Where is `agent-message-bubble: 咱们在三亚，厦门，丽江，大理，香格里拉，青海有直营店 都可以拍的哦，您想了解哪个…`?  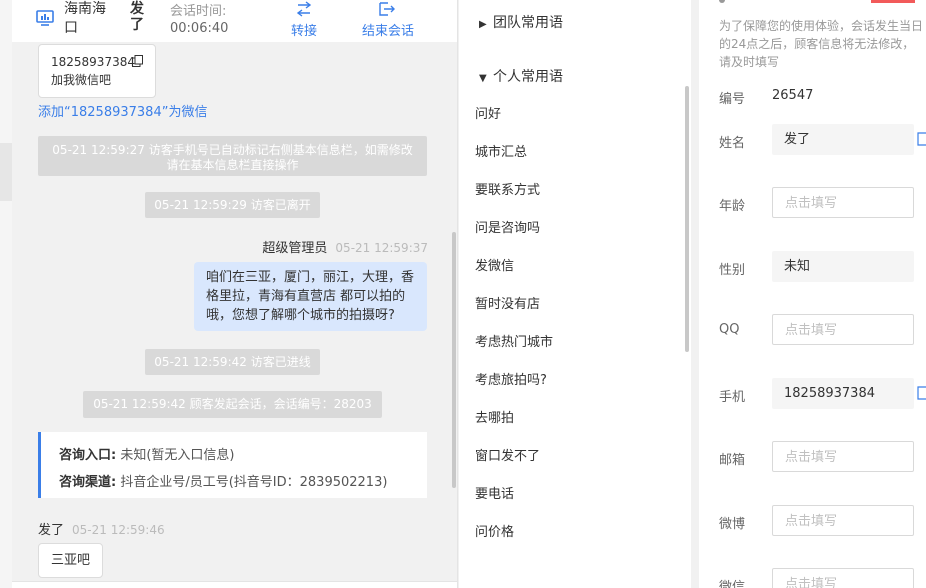
agent-message-bubble: 咱们在三亚，厦门，丽江，大理，香格里拉，青海有直营店 都可以拍的哦，您想了解哪个… is located at coordinates (310, 296).